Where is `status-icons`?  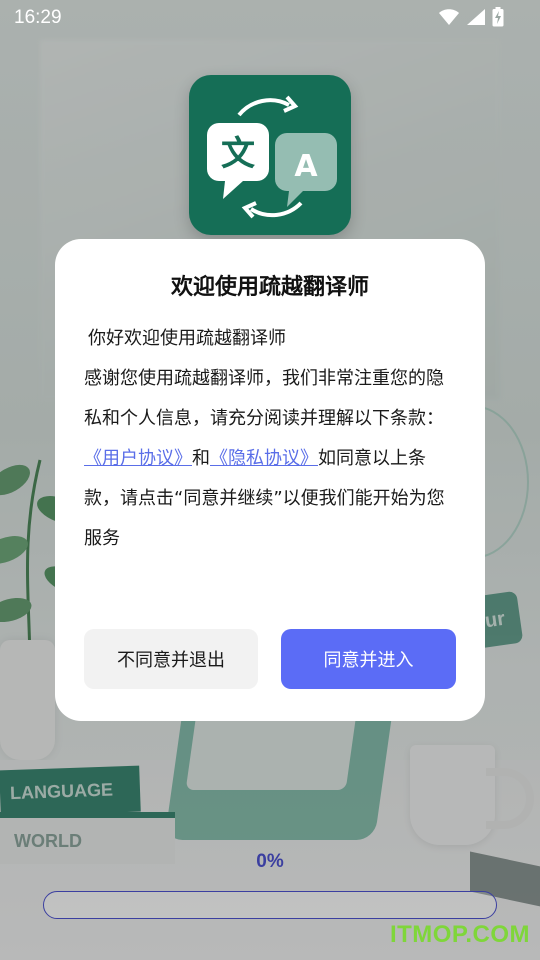
status-icons is located at coordinates (471, 17).